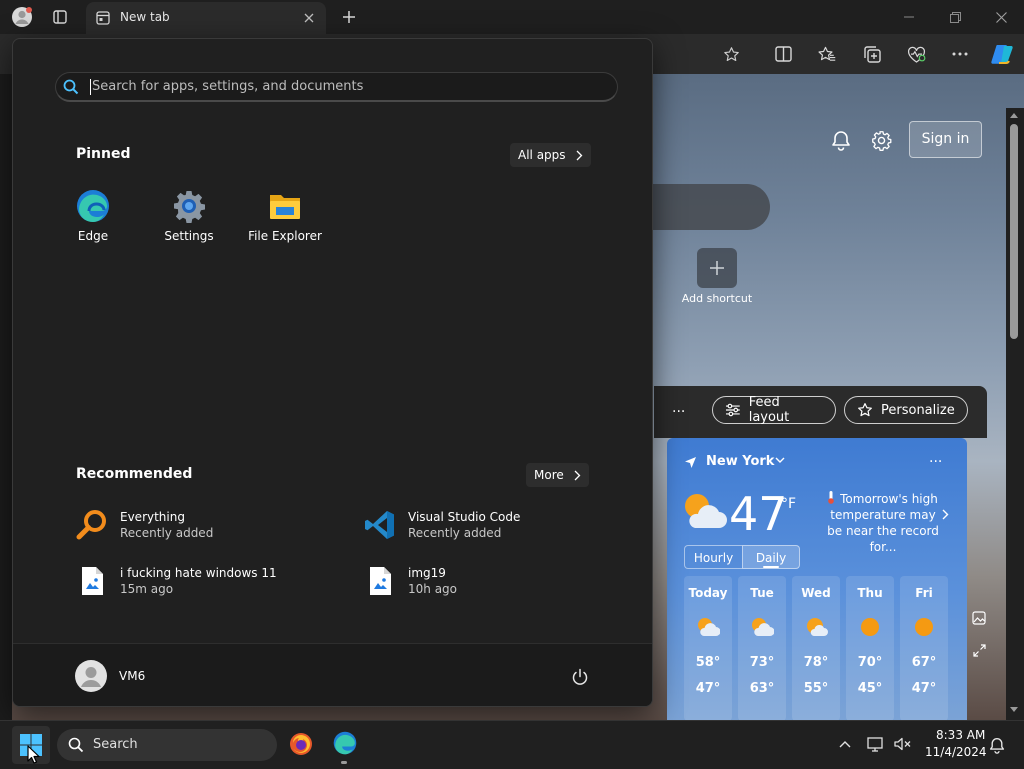  Describe the element at coordinates (285, 216) in the screenshot. I see `pinned-app-file-explorer: File Explorer` at that location.